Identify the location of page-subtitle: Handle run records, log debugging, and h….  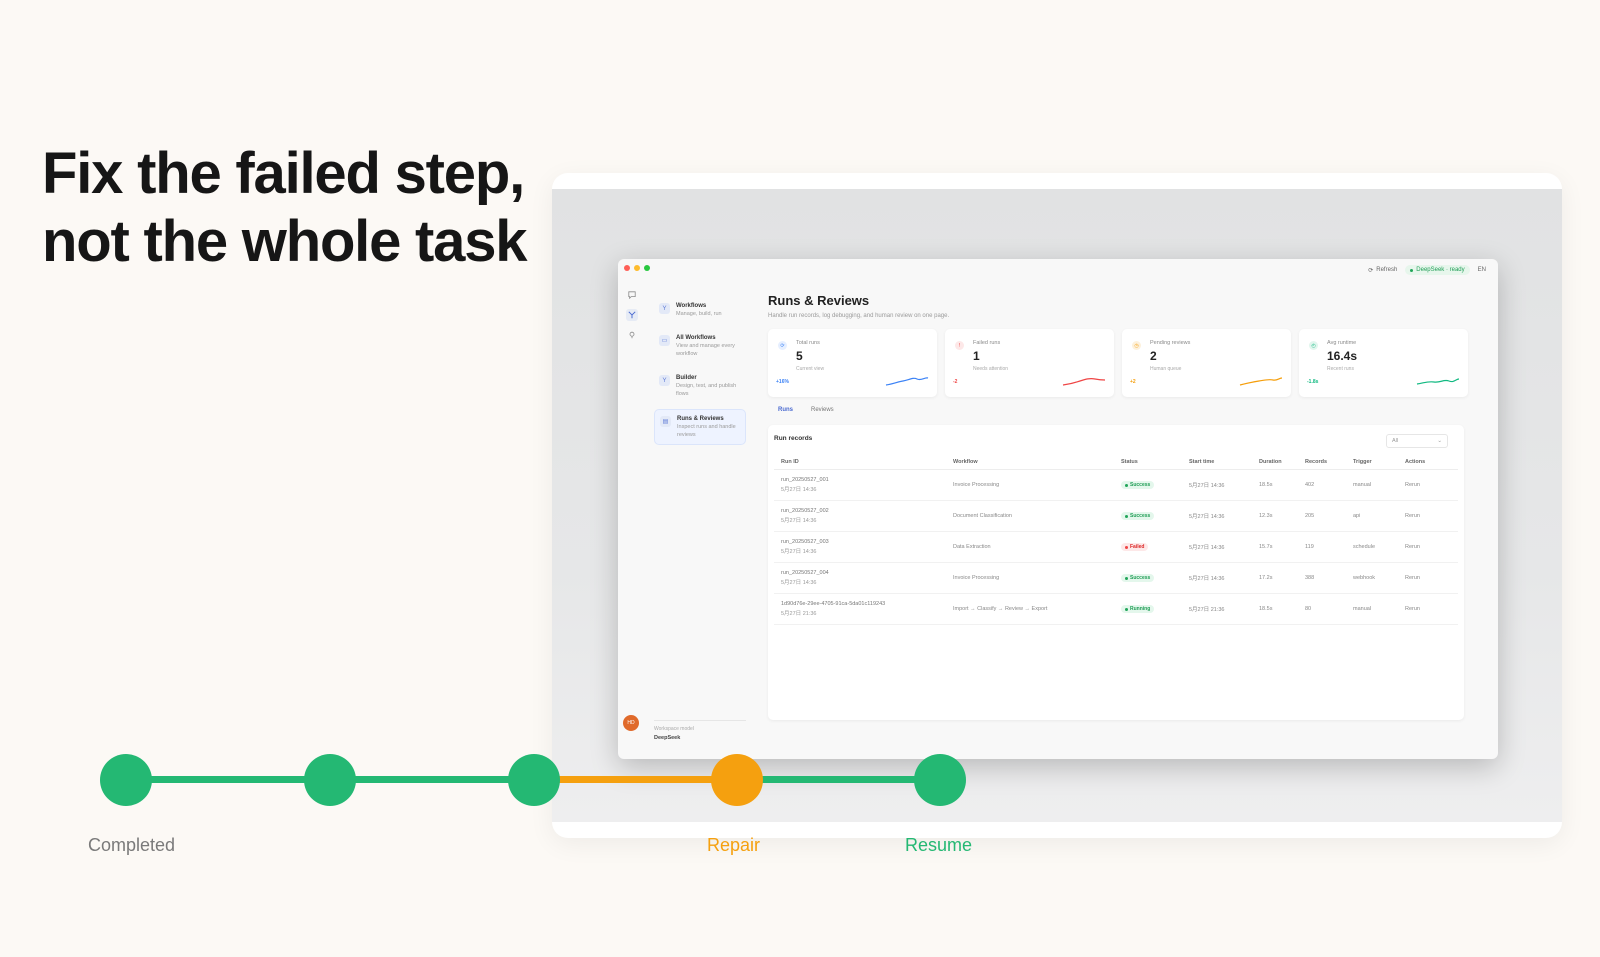
(859, 316).